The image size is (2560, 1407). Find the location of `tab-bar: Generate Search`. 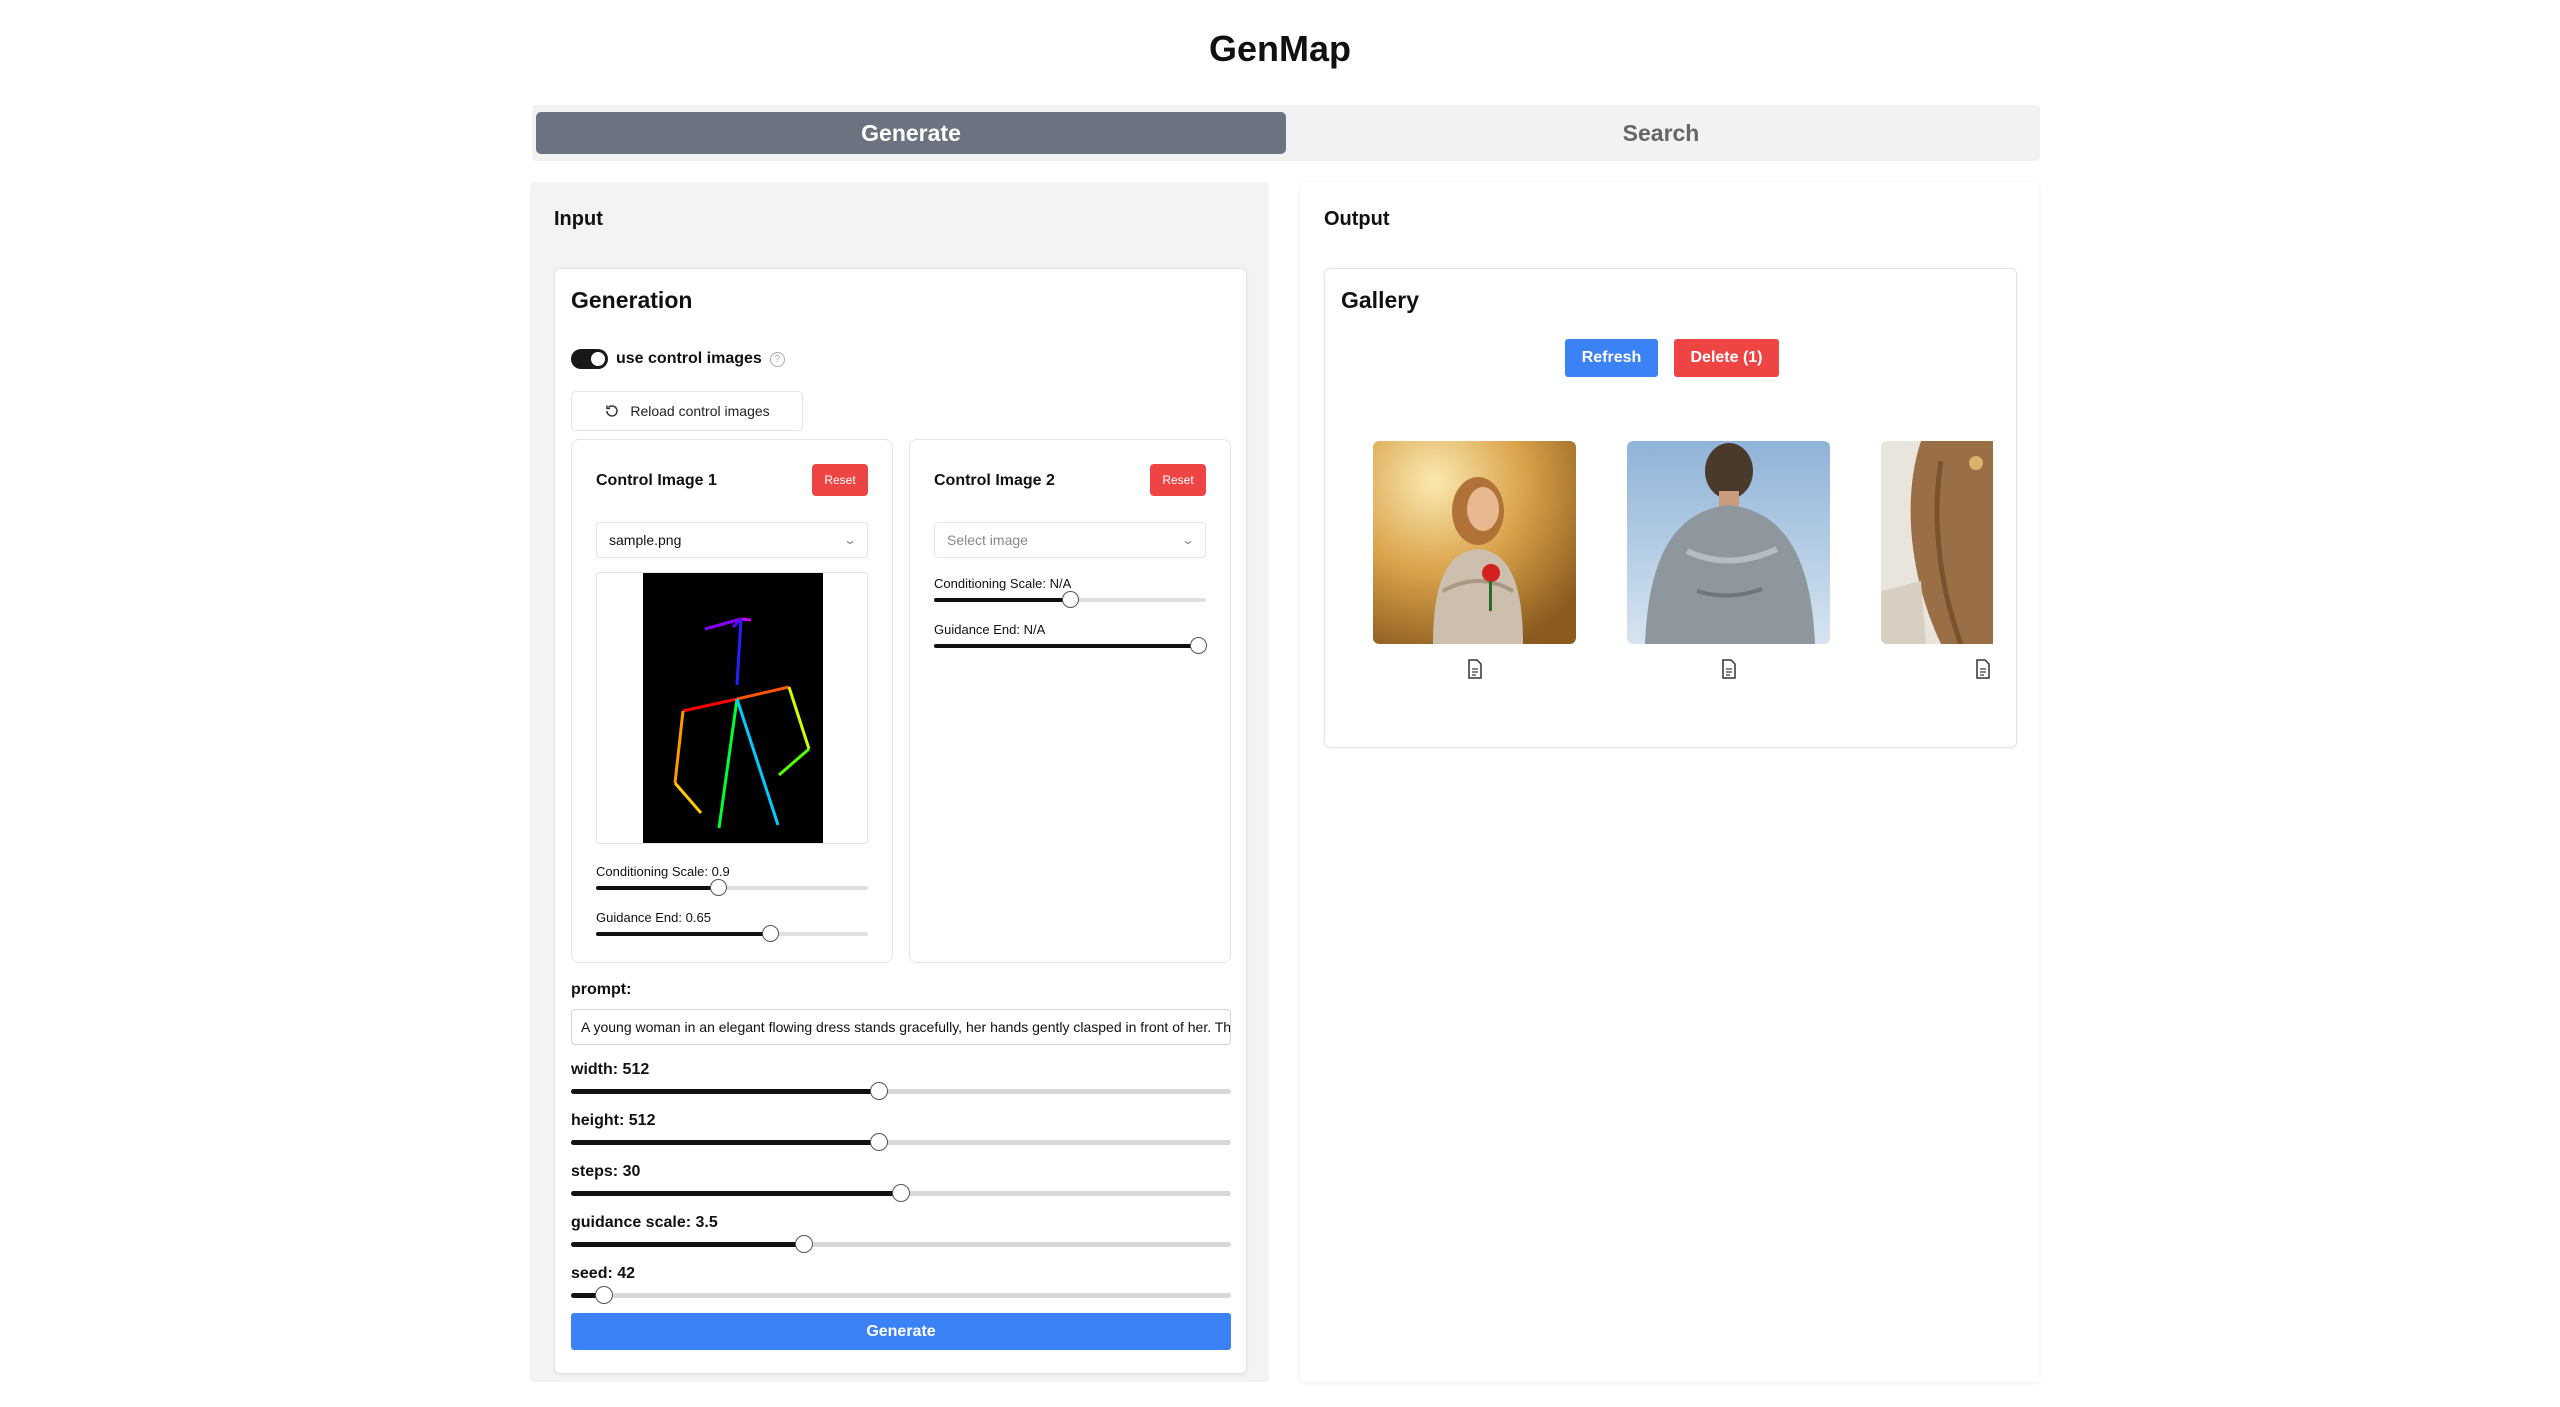

tab-bar: Generate Search is located at coordinates (1286, 133).